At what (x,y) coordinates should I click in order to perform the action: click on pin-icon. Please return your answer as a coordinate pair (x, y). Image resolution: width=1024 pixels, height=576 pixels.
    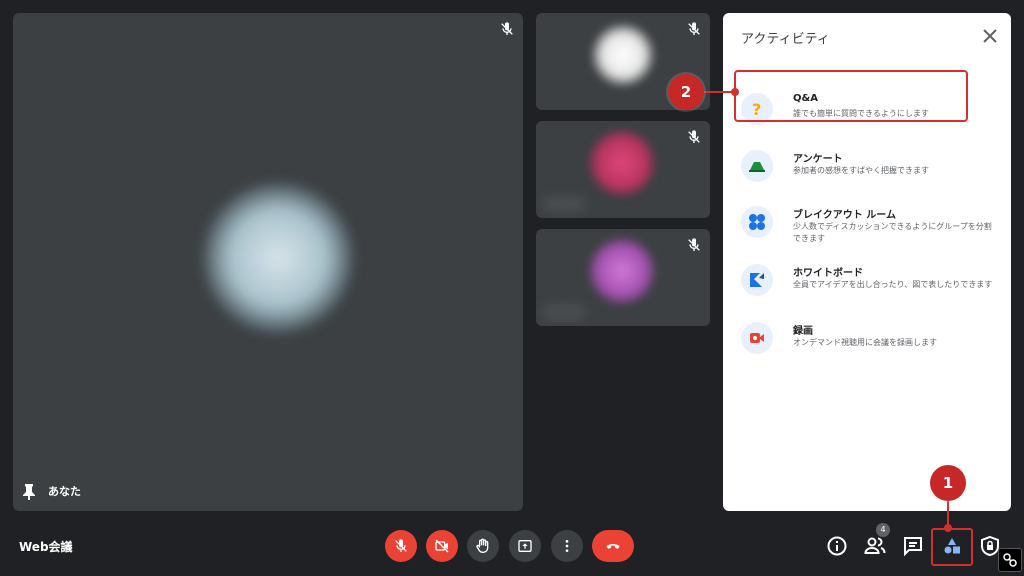
    Looking at the image, I should click on (29, 492).